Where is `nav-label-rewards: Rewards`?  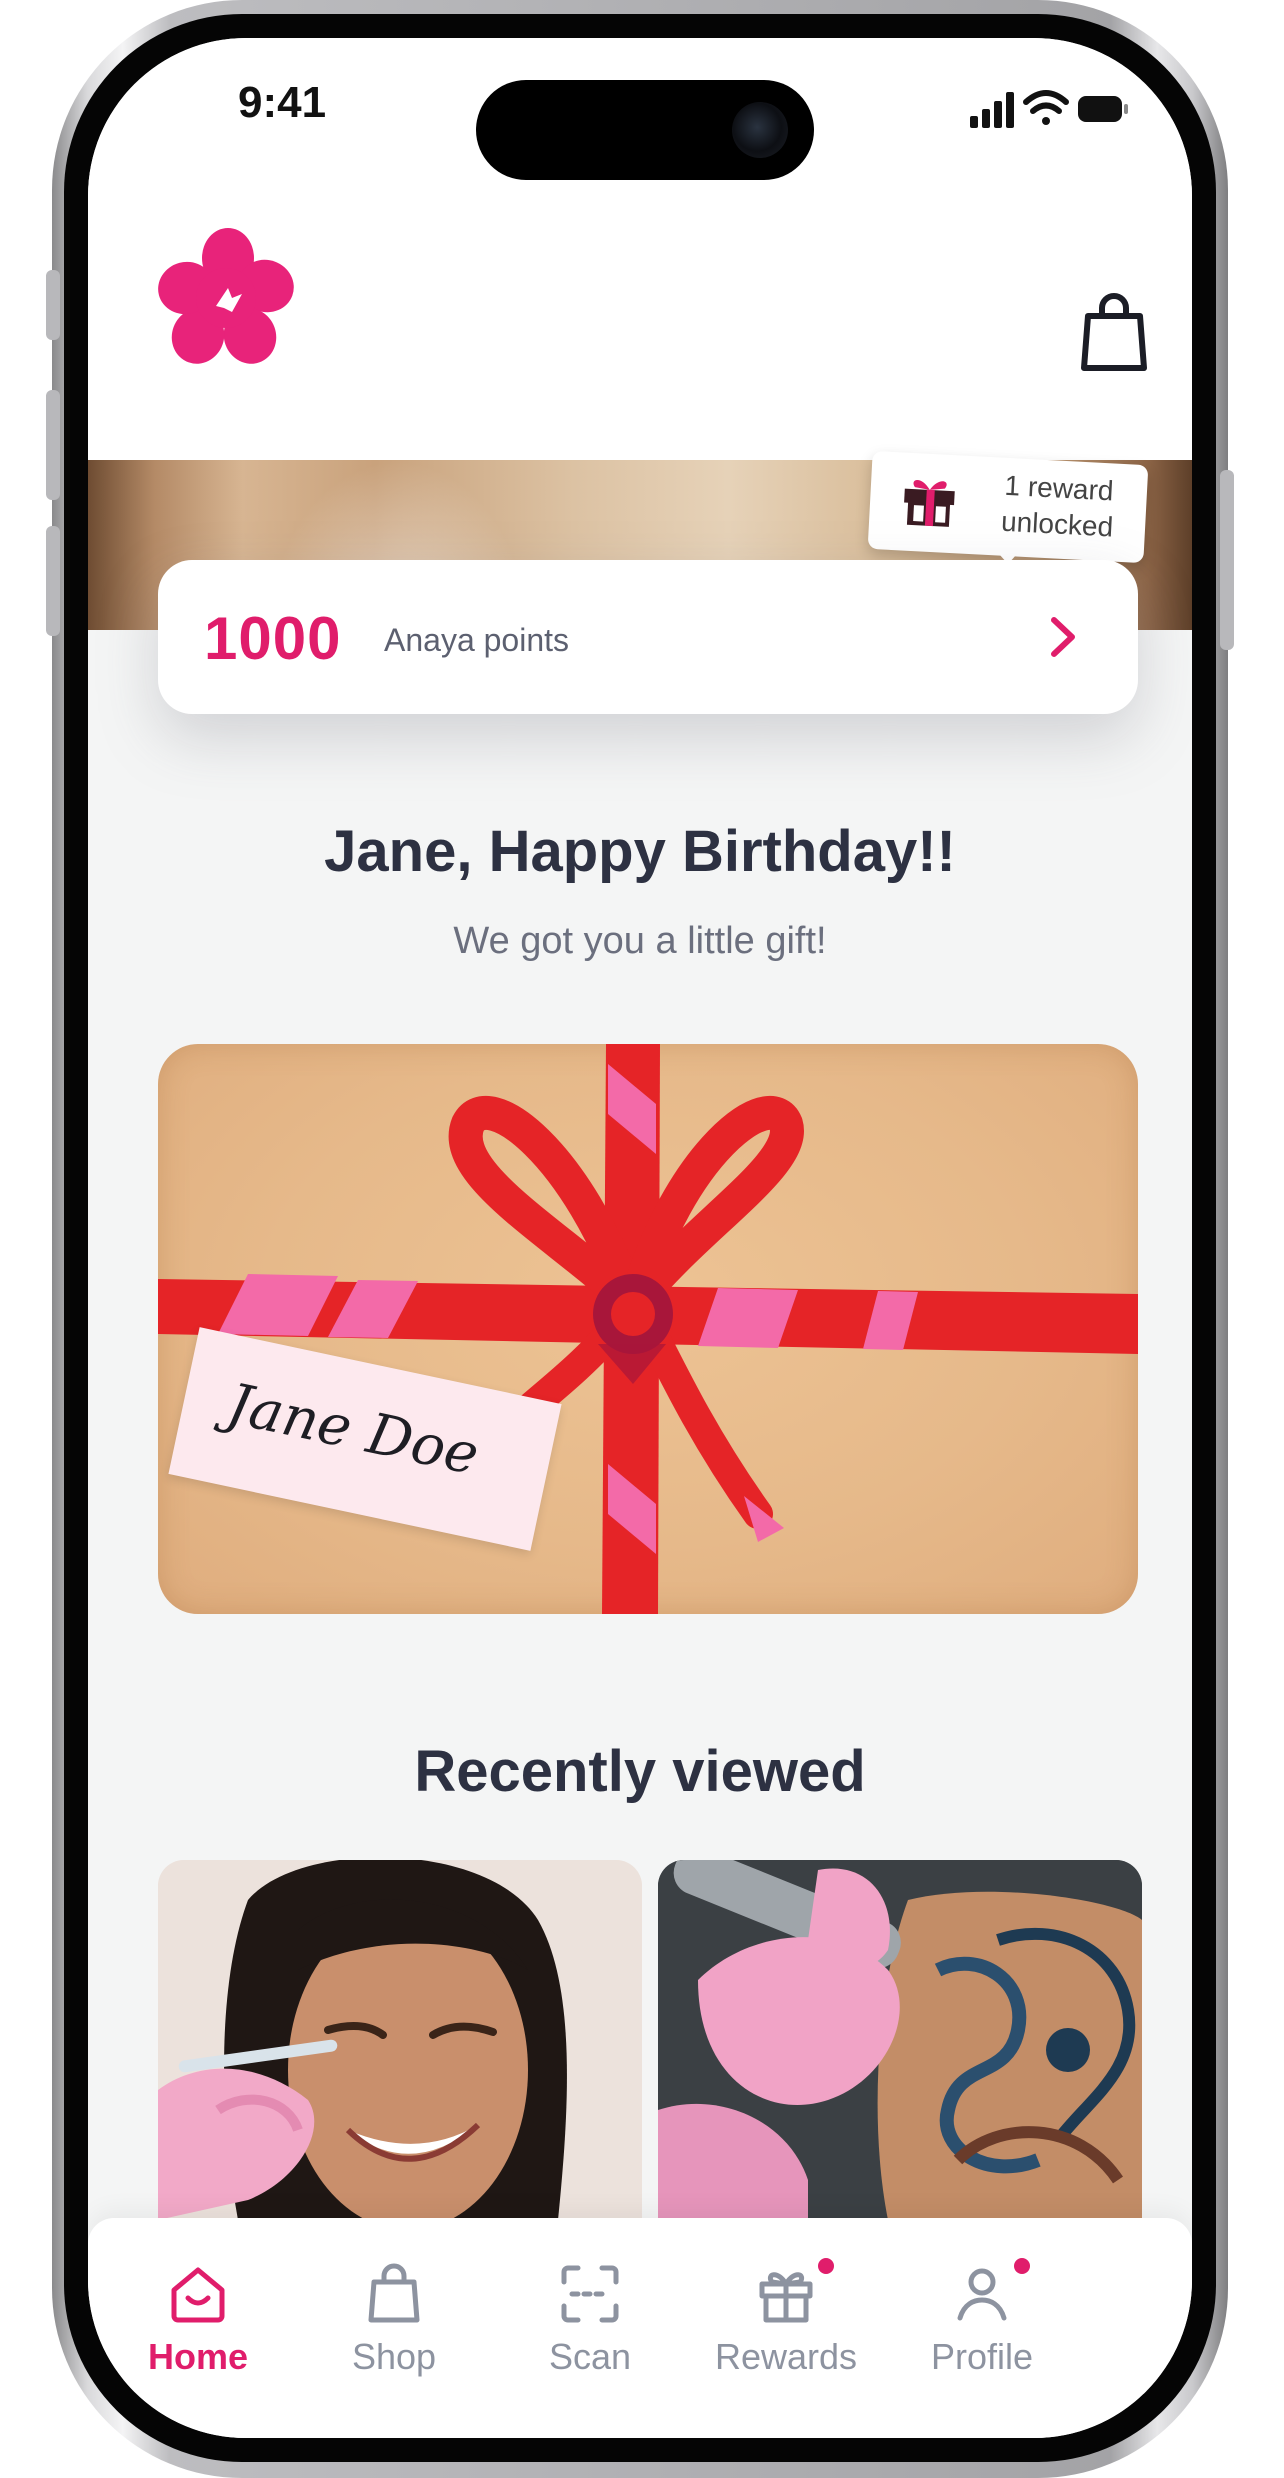 nav-label-rewards: Rewards is located at coordinates (786, 2356).